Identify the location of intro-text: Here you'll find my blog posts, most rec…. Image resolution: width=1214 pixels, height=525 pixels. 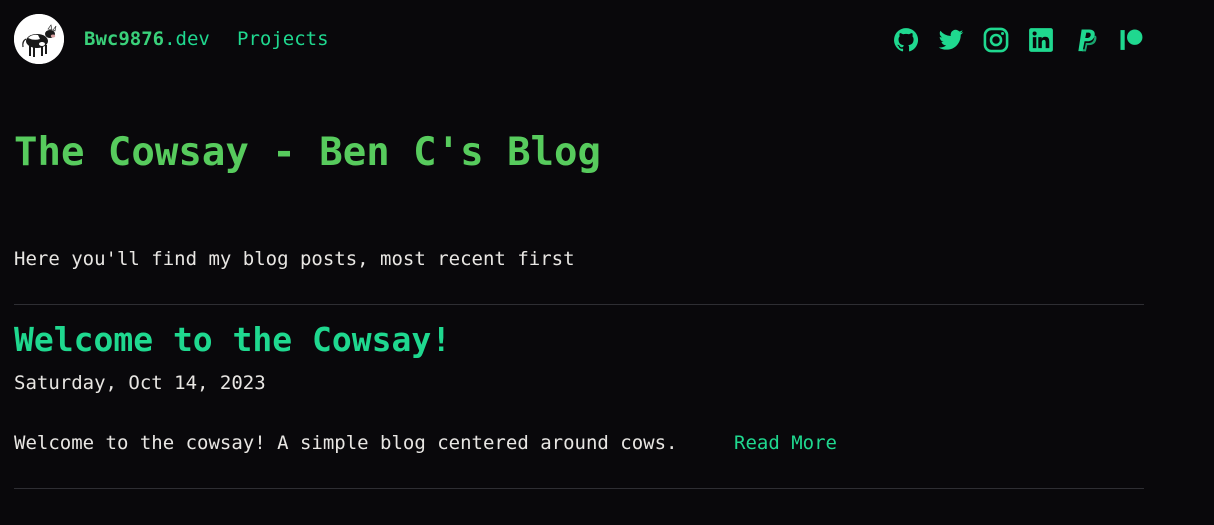
(294, 259).